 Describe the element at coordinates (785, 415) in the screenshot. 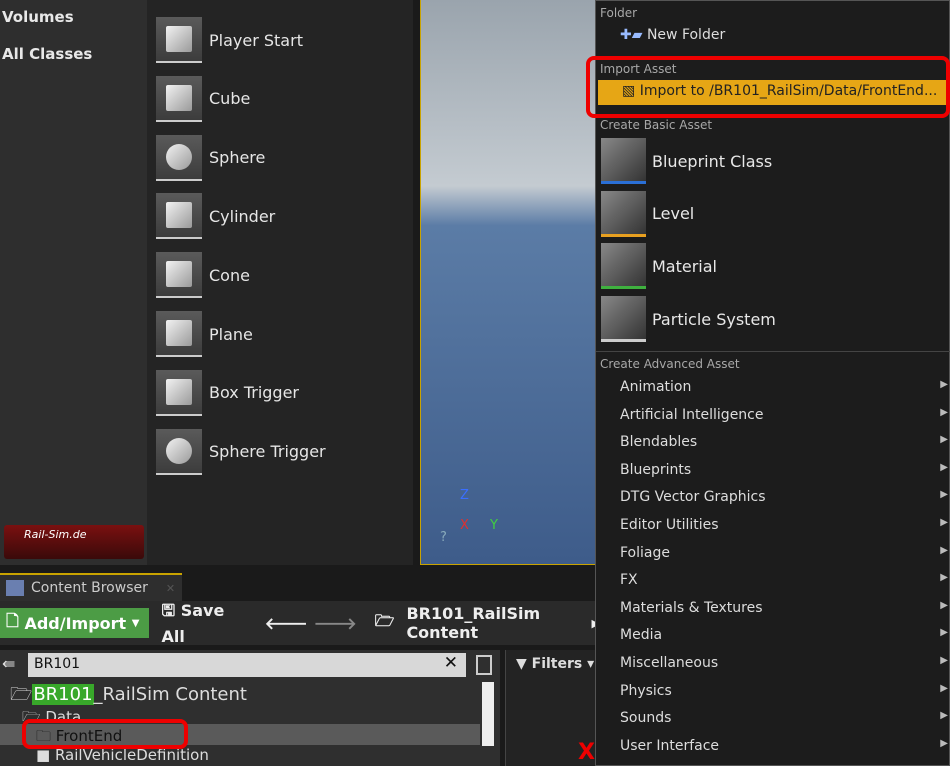

I see `menu-advanced-item: Artificial Intelligence ▶` at that location.